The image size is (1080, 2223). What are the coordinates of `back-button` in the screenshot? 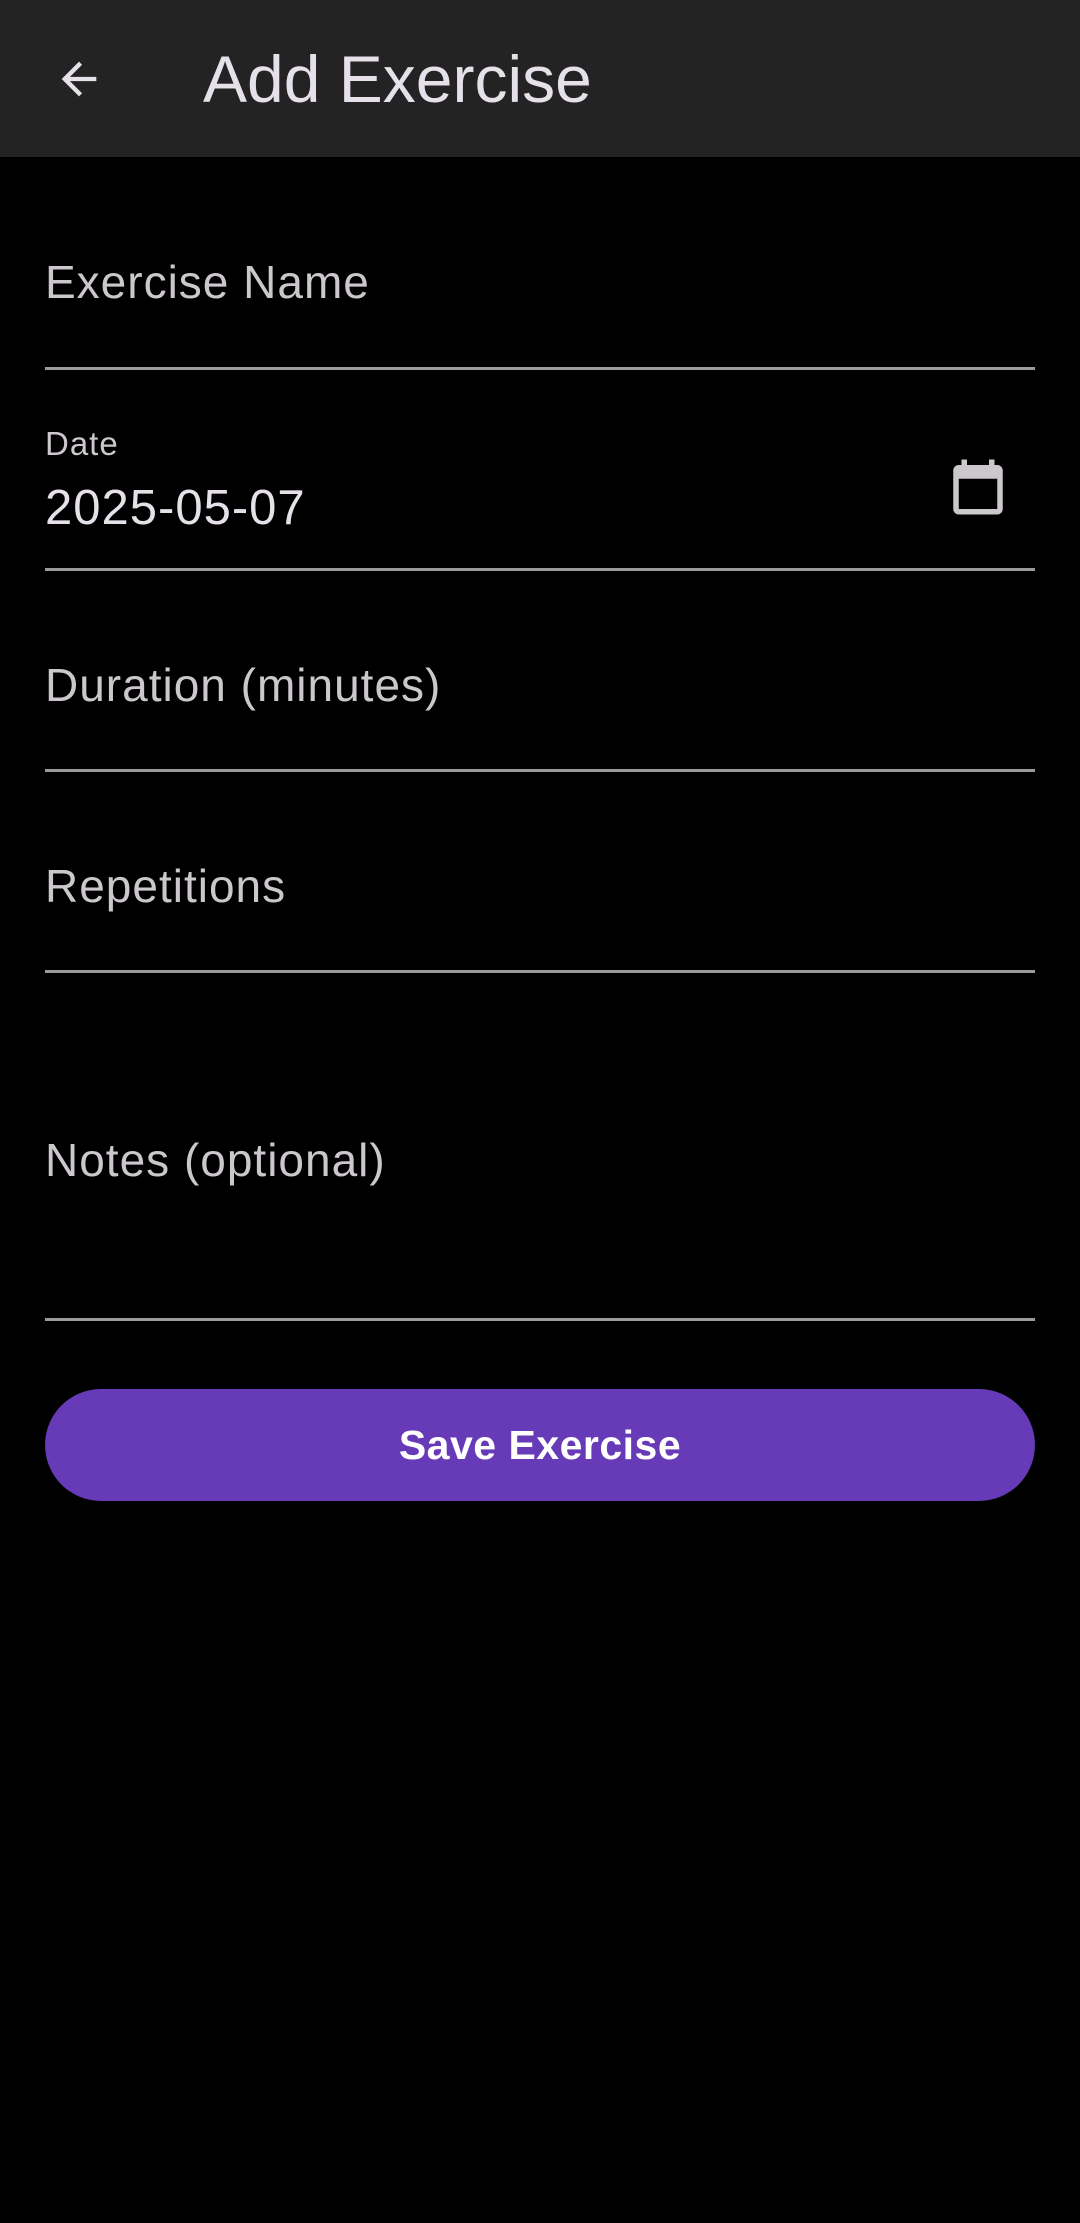 It's located at (79, 79).